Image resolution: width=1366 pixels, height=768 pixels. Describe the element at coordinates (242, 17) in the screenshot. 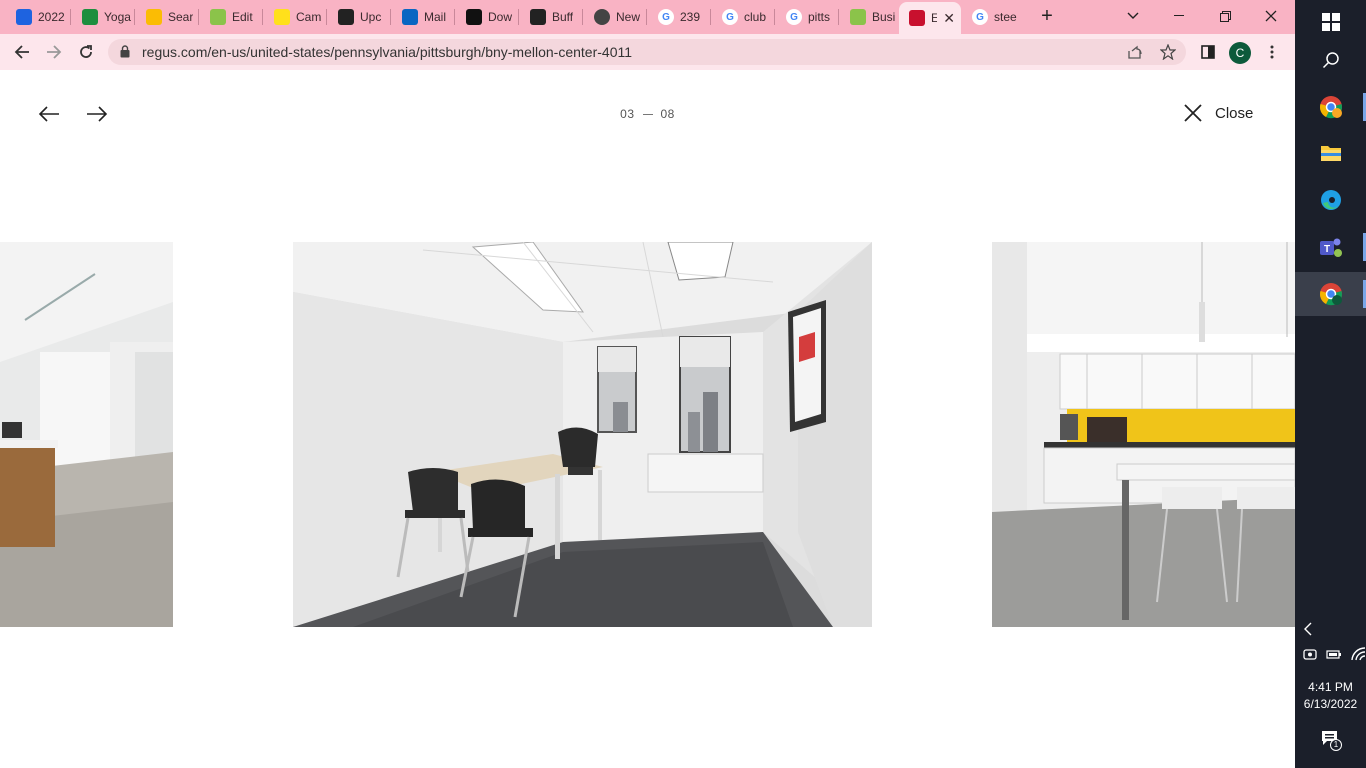

I see `tab-label: Edit` at that location.